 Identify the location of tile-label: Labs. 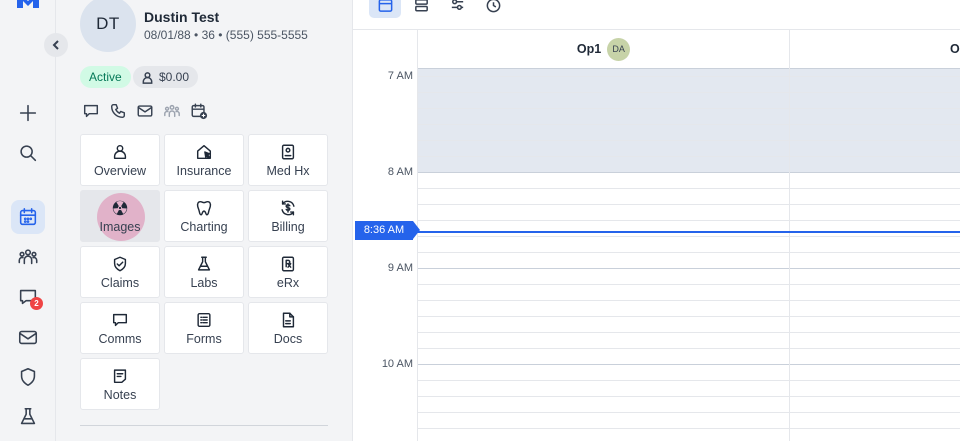
(204, 282).